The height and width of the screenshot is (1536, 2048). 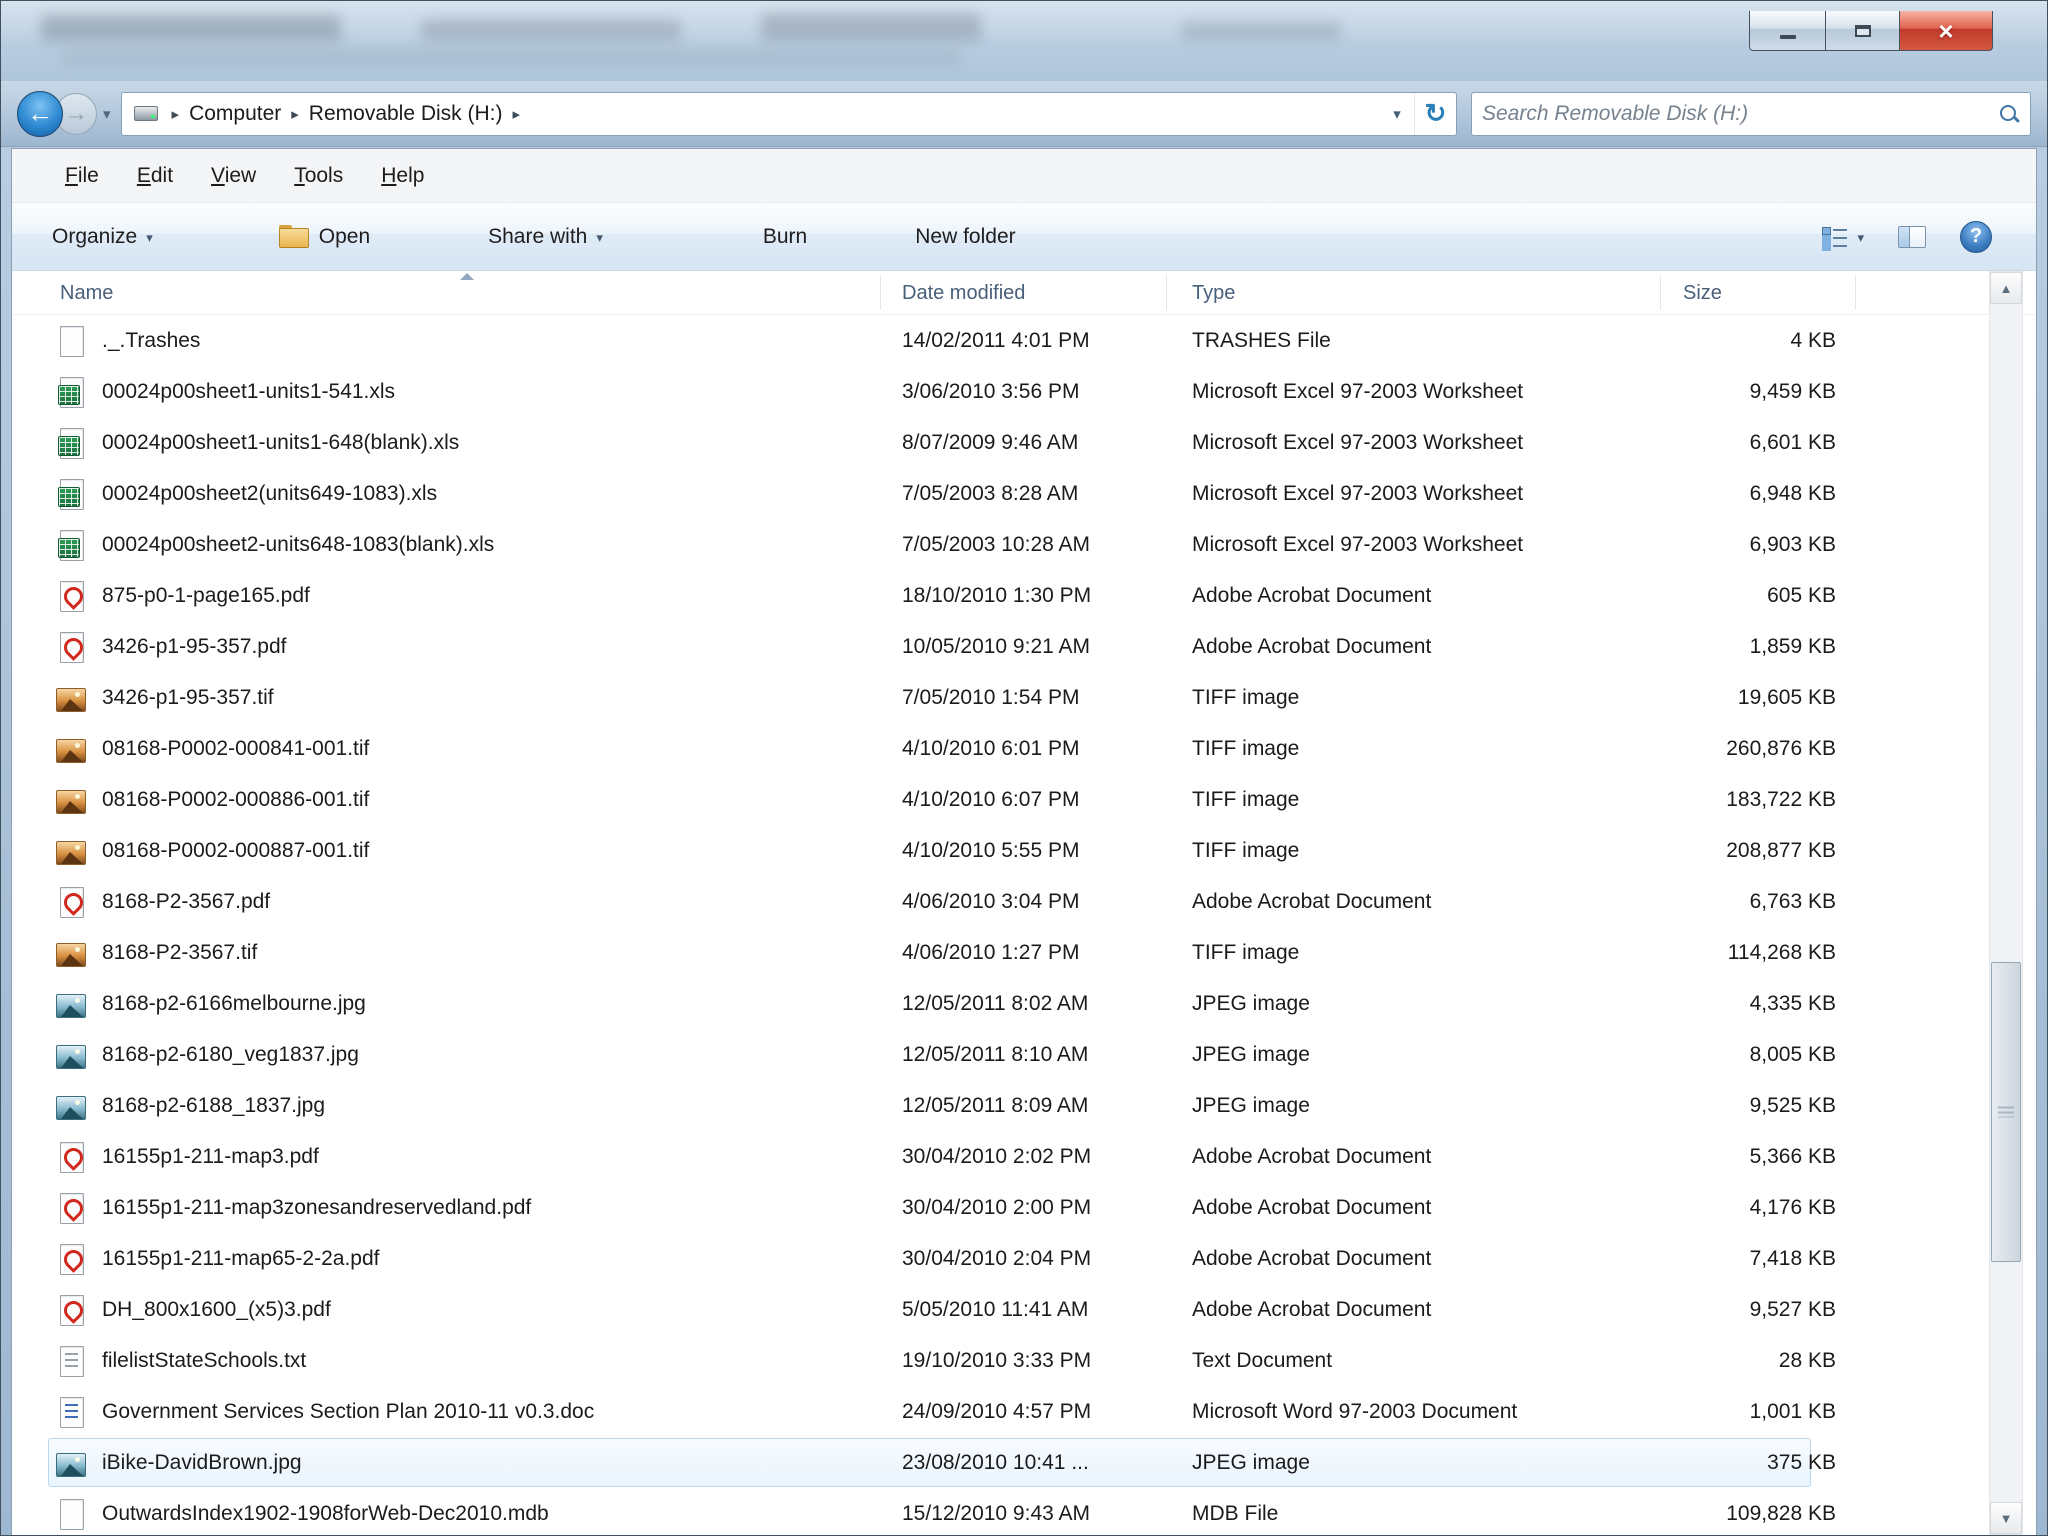 I want to click on share-with-button: Share with ▾, so click(x=545, y=237).